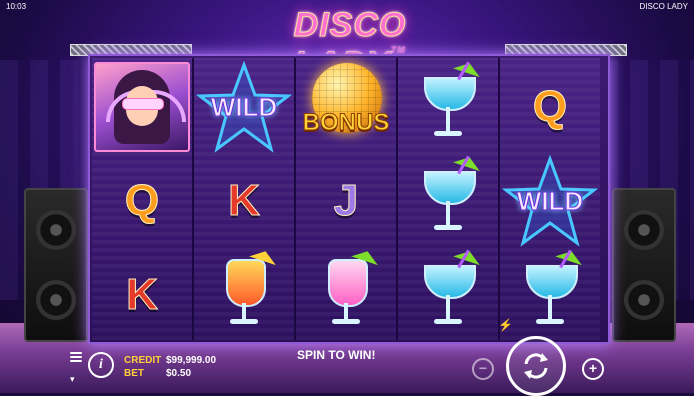  I want to click on reel-symbol-bonus: BONUS, so click(346, 107).